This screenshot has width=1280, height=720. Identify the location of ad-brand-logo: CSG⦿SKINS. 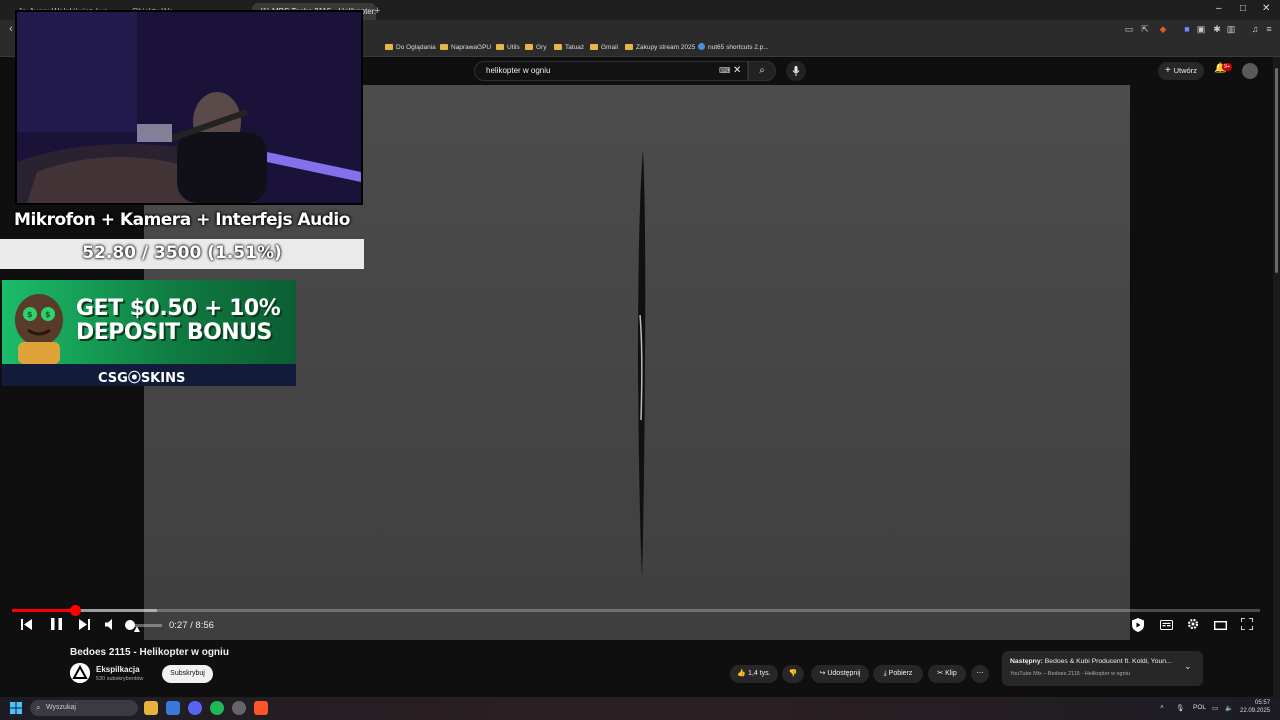
(142, 378).